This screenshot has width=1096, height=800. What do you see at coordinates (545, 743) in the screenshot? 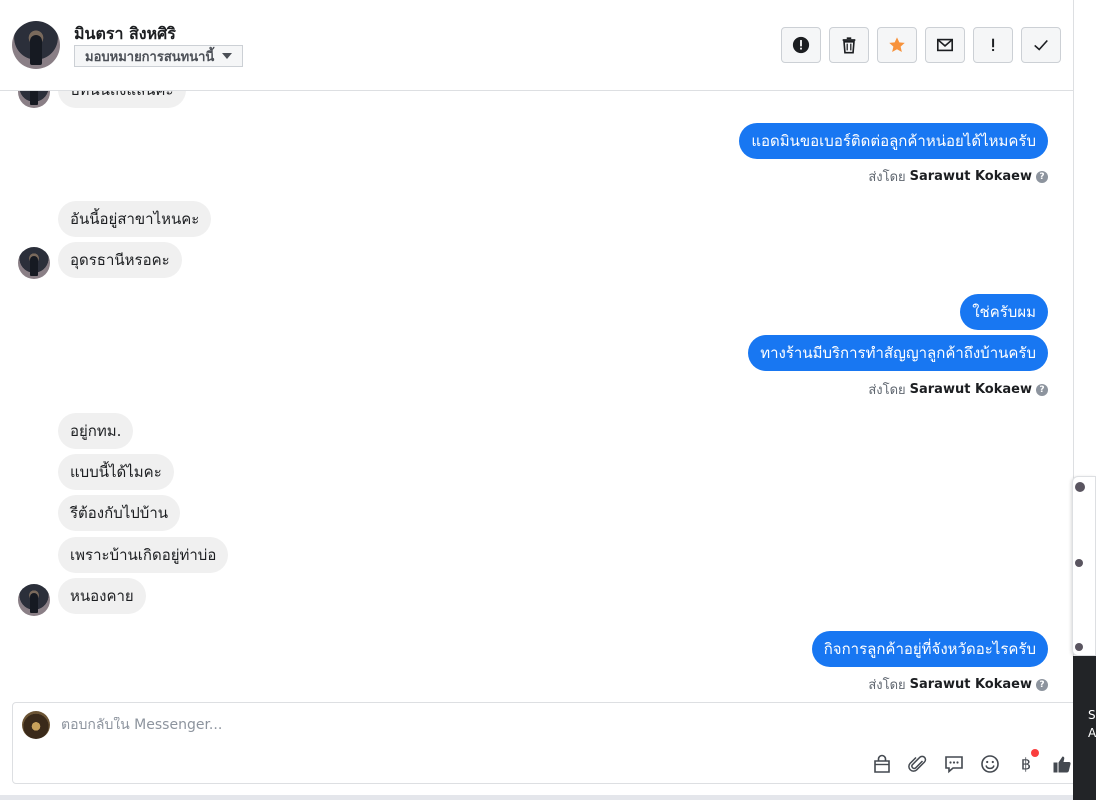
I see `reply-composer: ฿` at bounding box center [545, 743].